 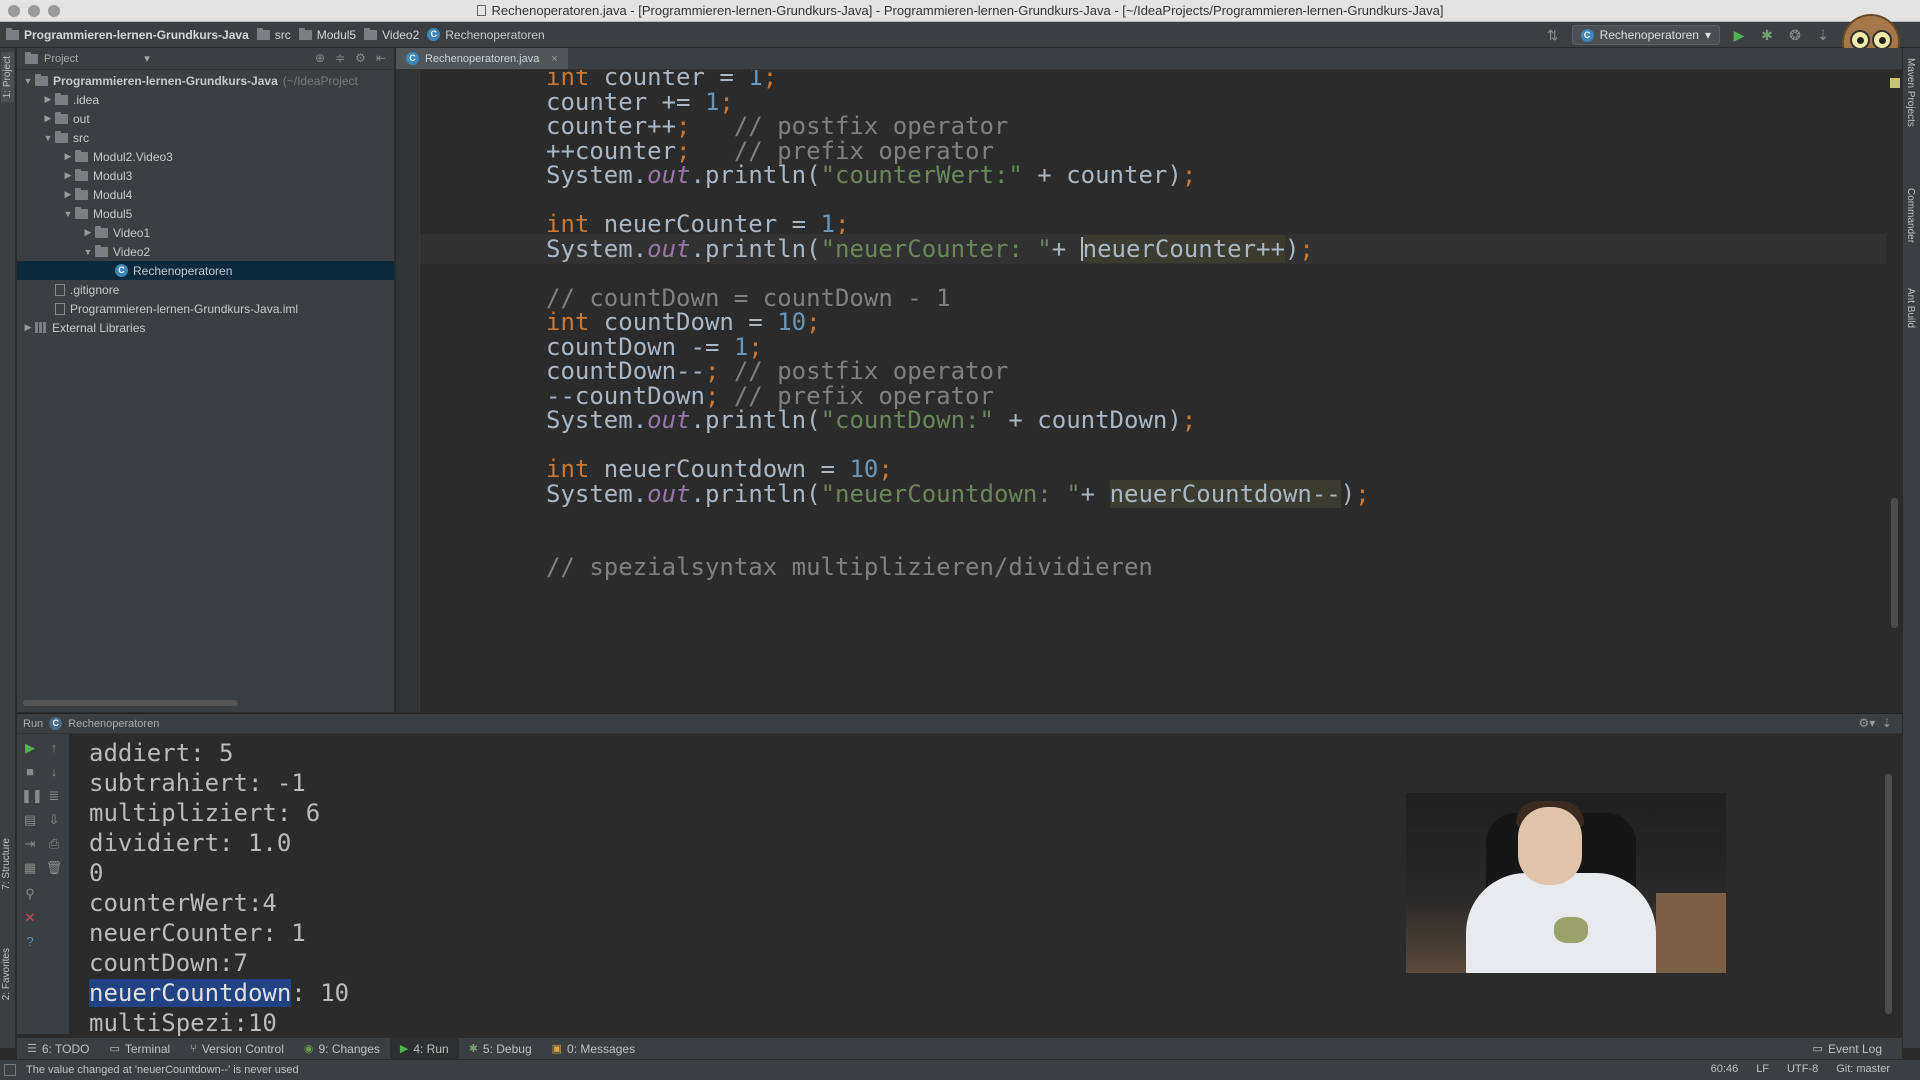 What do you see at coordinates (61, 136) in the screenshot?
I see `folder-icon` at bounding box center [61, 136].